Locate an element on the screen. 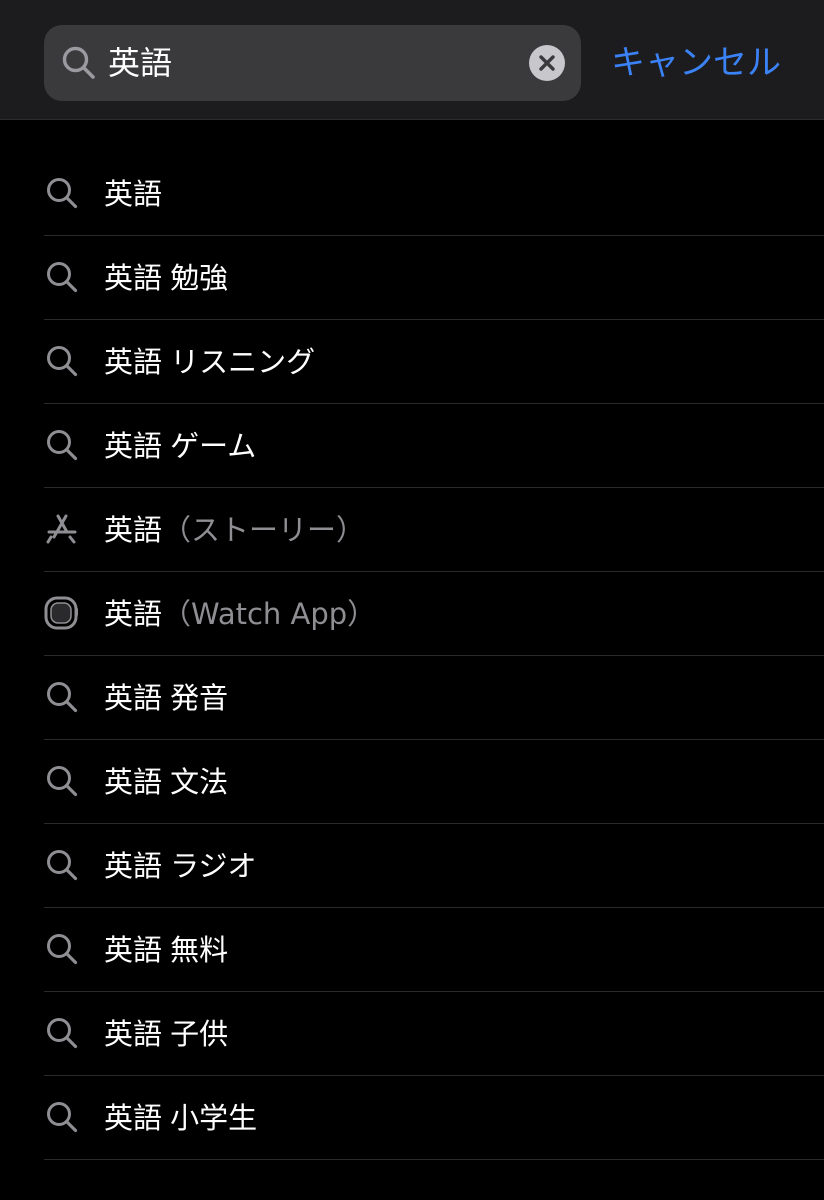 This screenshot has width=824, height=1200. suggestion-keyword: 発音 is located at coordinates (199, 698).